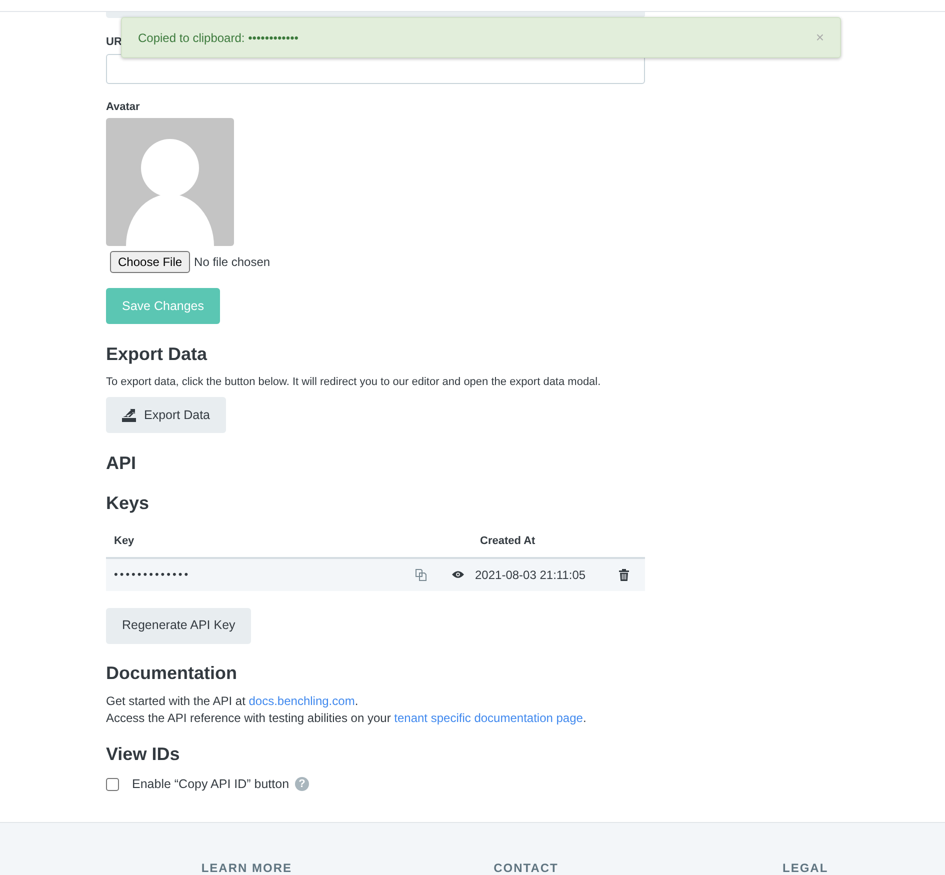  Describe the element at coordinates (526, 867) in the screenshot. I see `footer-heading: CONTACT` at that location.